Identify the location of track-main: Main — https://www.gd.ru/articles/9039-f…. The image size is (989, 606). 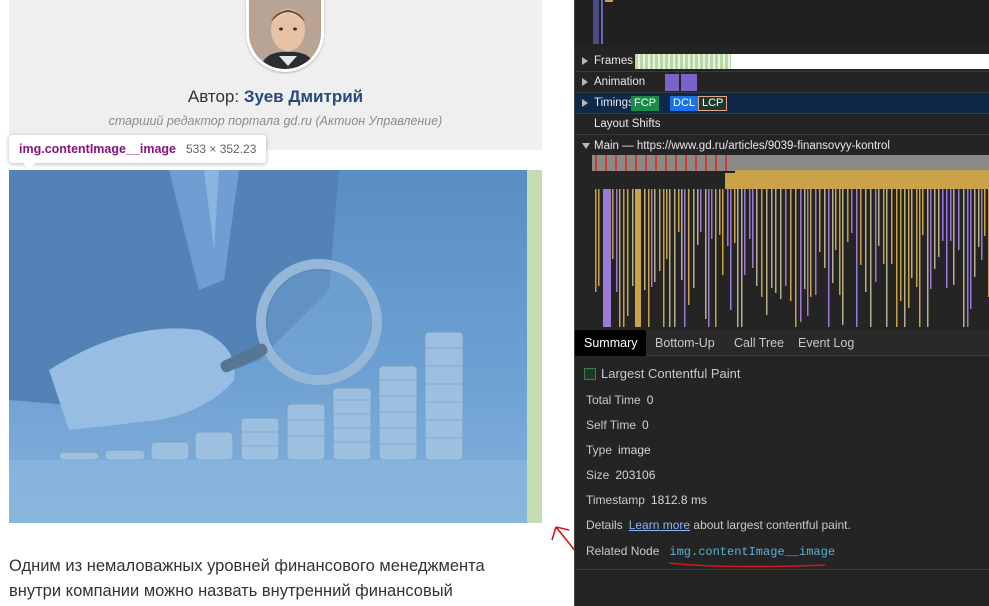
(782, 145).